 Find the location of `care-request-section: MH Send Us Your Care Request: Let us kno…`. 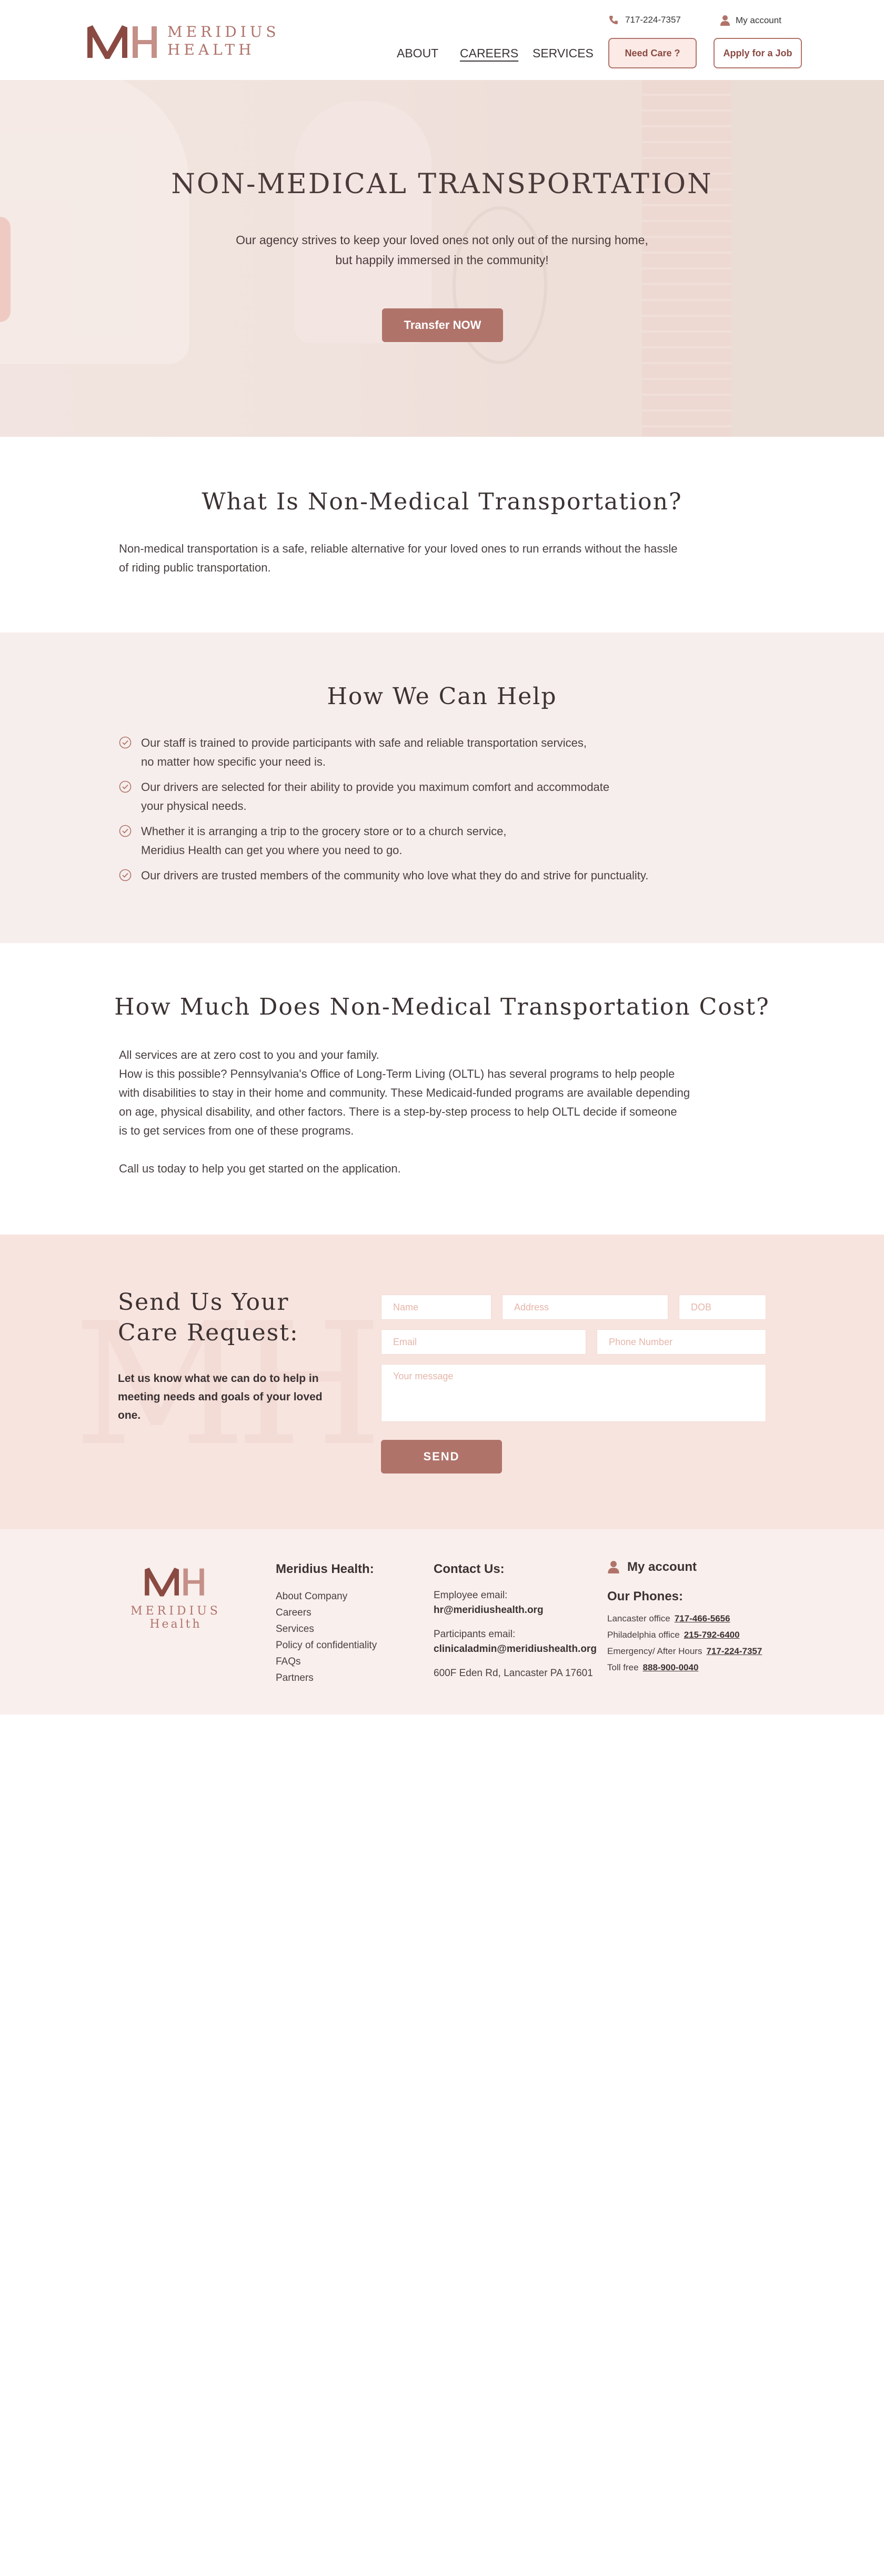

care-request-section: MH Send Us Your Care Request: Let us kno… is located at coordinates (442, 1382).